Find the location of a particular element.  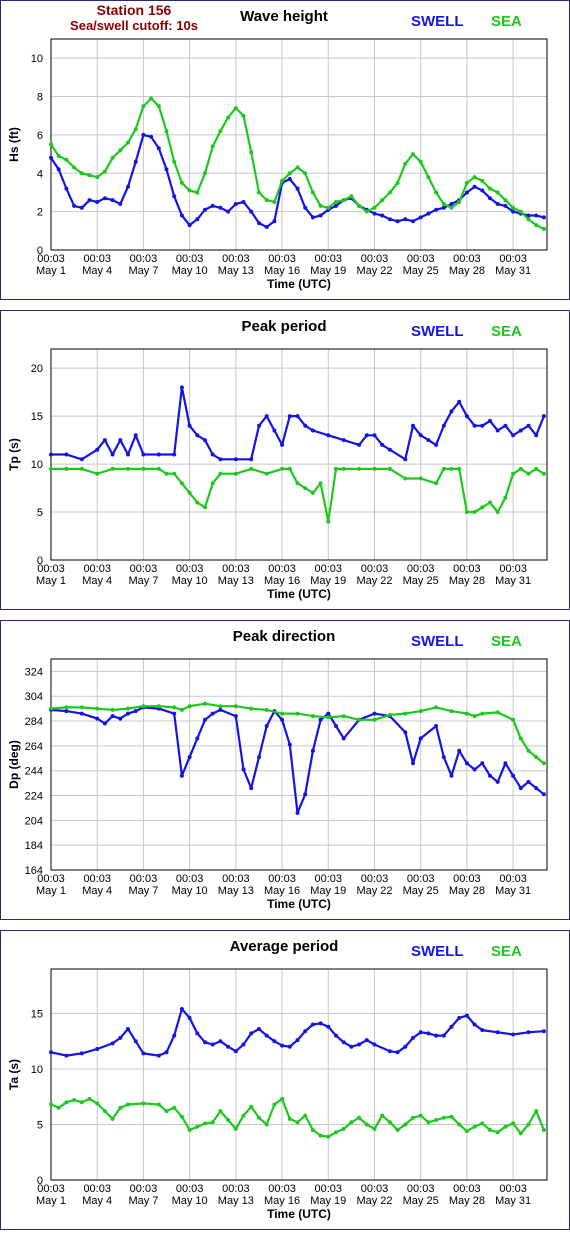

x-tick-date: May 1 is located at coordinates (51, 581).